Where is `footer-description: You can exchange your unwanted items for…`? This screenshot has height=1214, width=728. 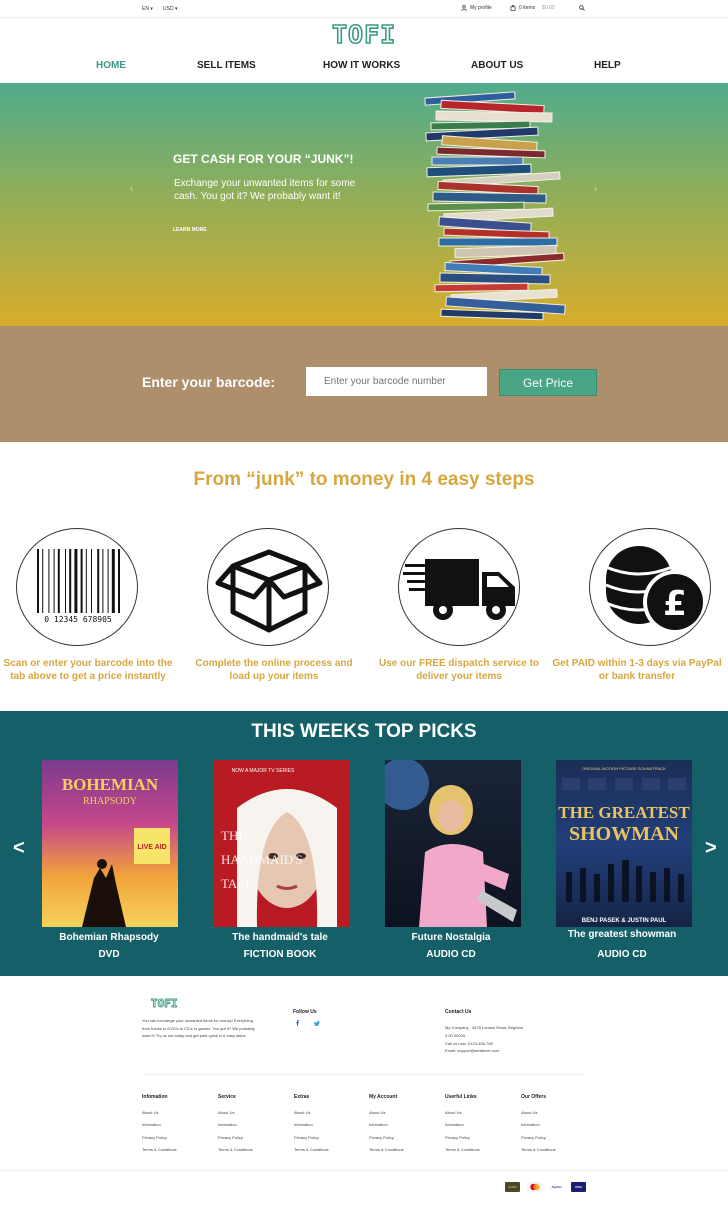 footer-description: You can exchange your unwanted items for… is located at coordinates (198, 1028).